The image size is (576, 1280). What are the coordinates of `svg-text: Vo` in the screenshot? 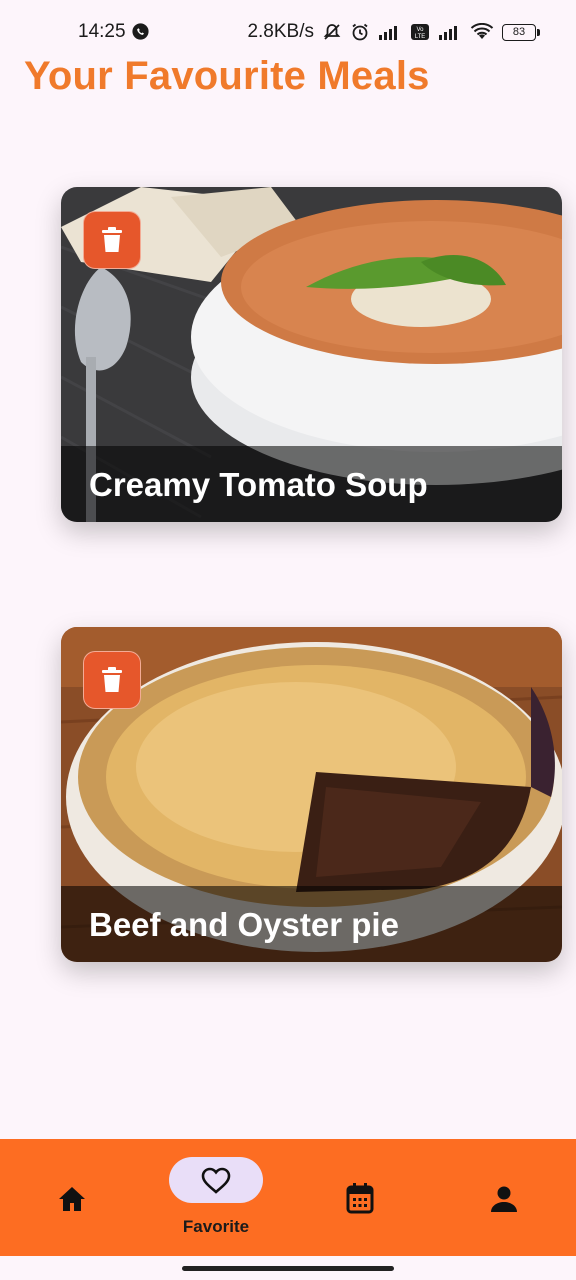 It's located at (420, 30).